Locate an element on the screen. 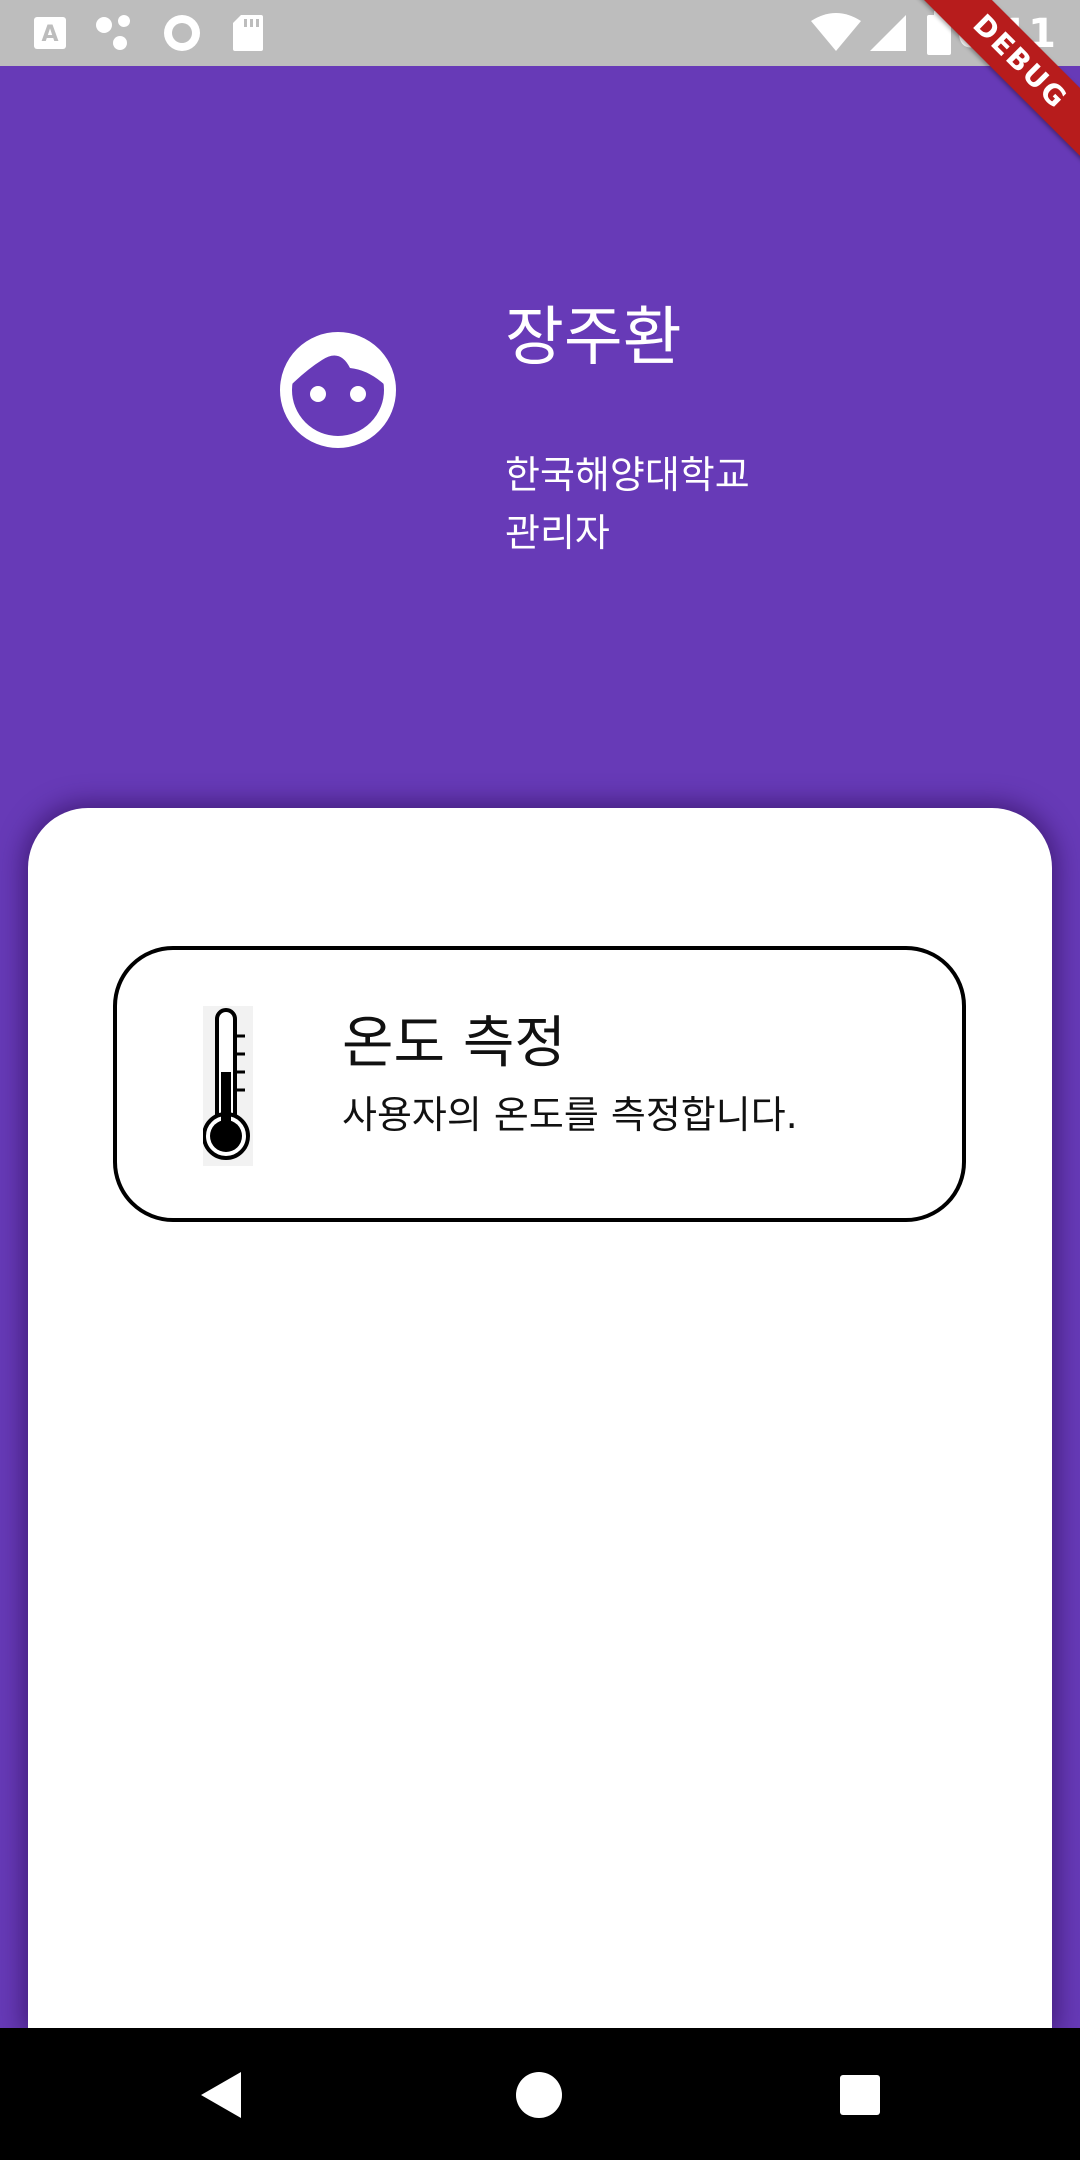 The width and height of the screenshot is (1080, 2160). wifi-icon is located at coordinates (836, 33).